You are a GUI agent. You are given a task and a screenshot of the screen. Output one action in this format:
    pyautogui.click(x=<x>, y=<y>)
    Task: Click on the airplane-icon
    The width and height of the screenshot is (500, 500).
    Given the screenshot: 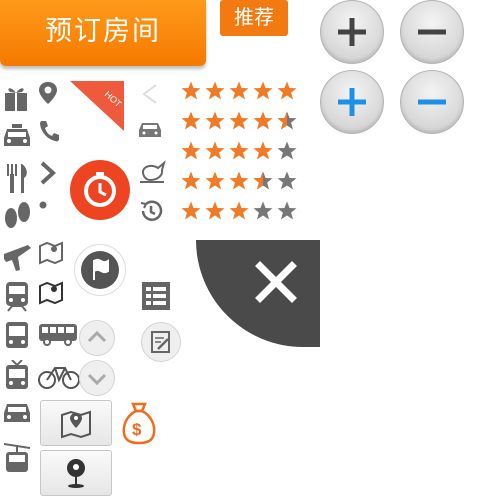 What is the action you would take?
    pyautogui.click(x=17, y=258)
    